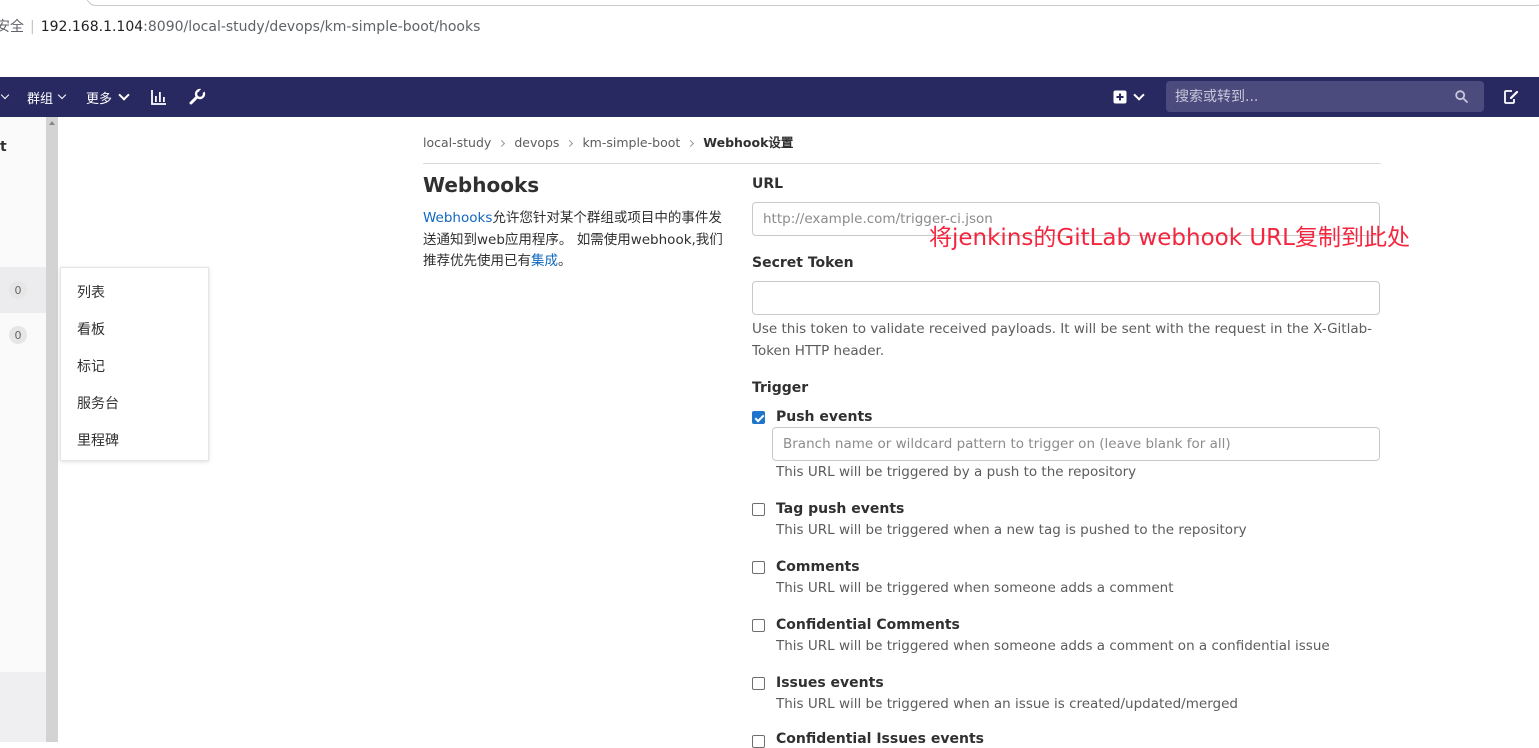 The height and width of the screenshot is (748, 1539). I want to click on branch-filter-input, so click(1076, 444).